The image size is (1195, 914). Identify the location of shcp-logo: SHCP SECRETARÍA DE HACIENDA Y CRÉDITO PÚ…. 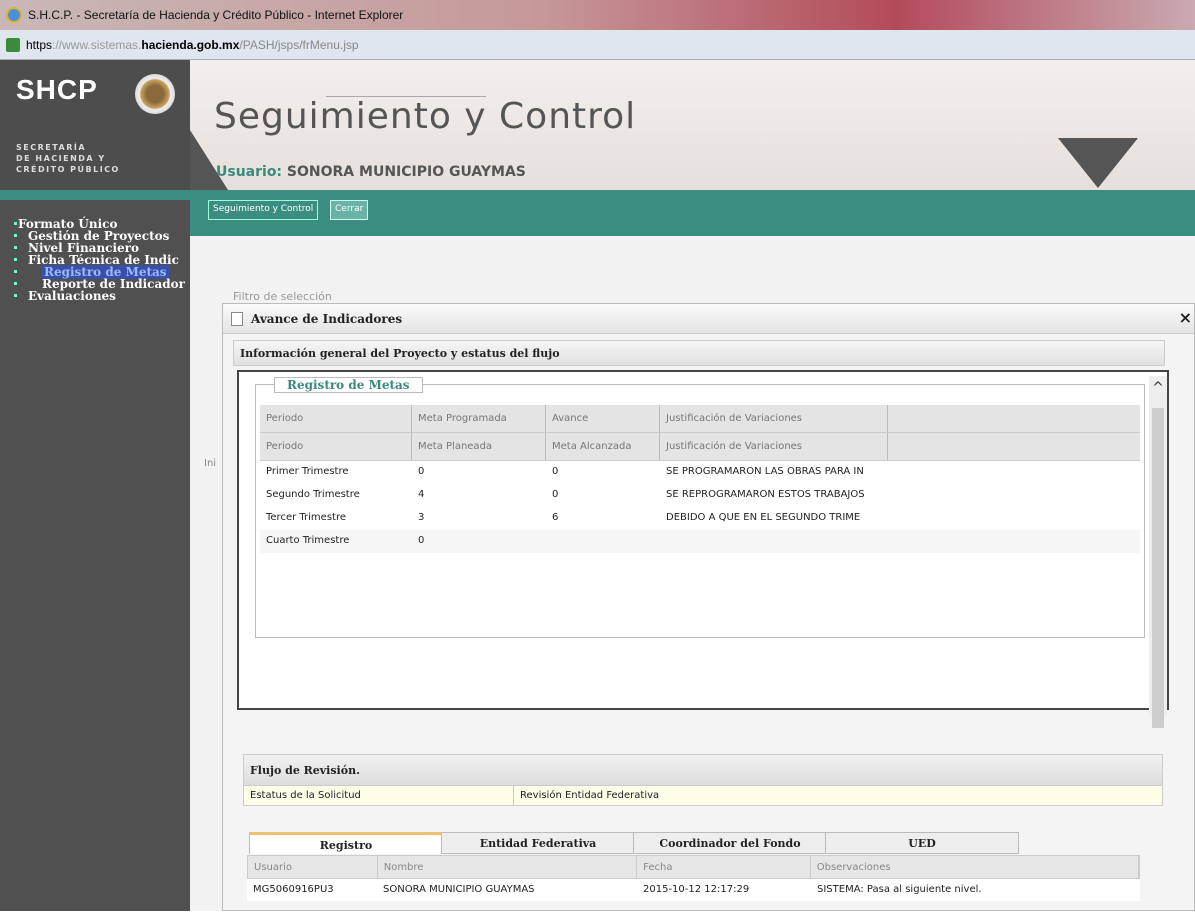
(95, 125).